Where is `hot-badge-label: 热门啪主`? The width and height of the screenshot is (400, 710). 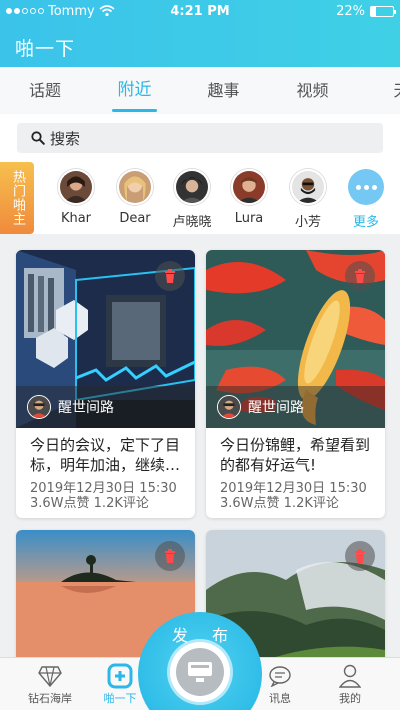
hot-badge-label: 热门啪主 is located at coordinates (17, 198).